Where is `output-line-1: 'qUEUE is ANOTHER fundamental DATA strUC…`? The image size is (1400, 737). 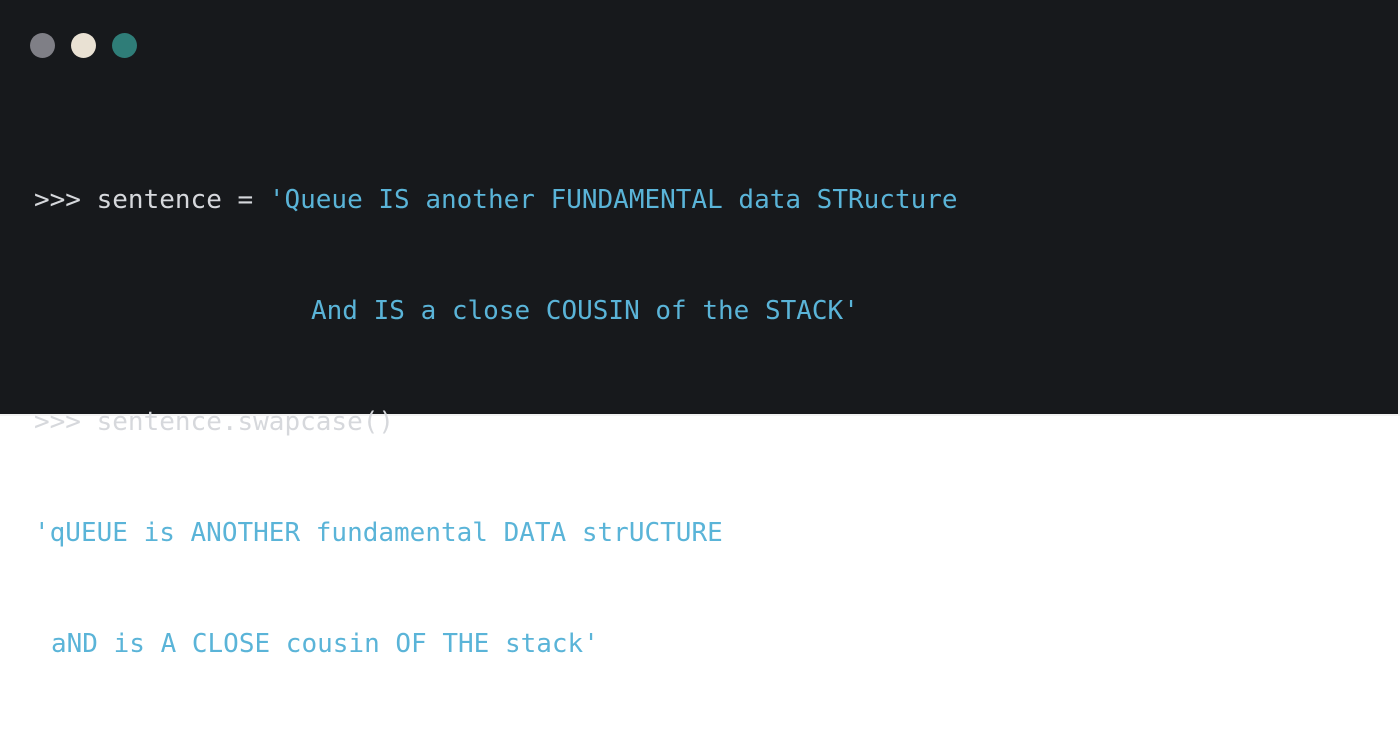 output-line-1: 'qUEUE is ANOTHER fundamental DATA strUC… is located at coordinates (496, 533).